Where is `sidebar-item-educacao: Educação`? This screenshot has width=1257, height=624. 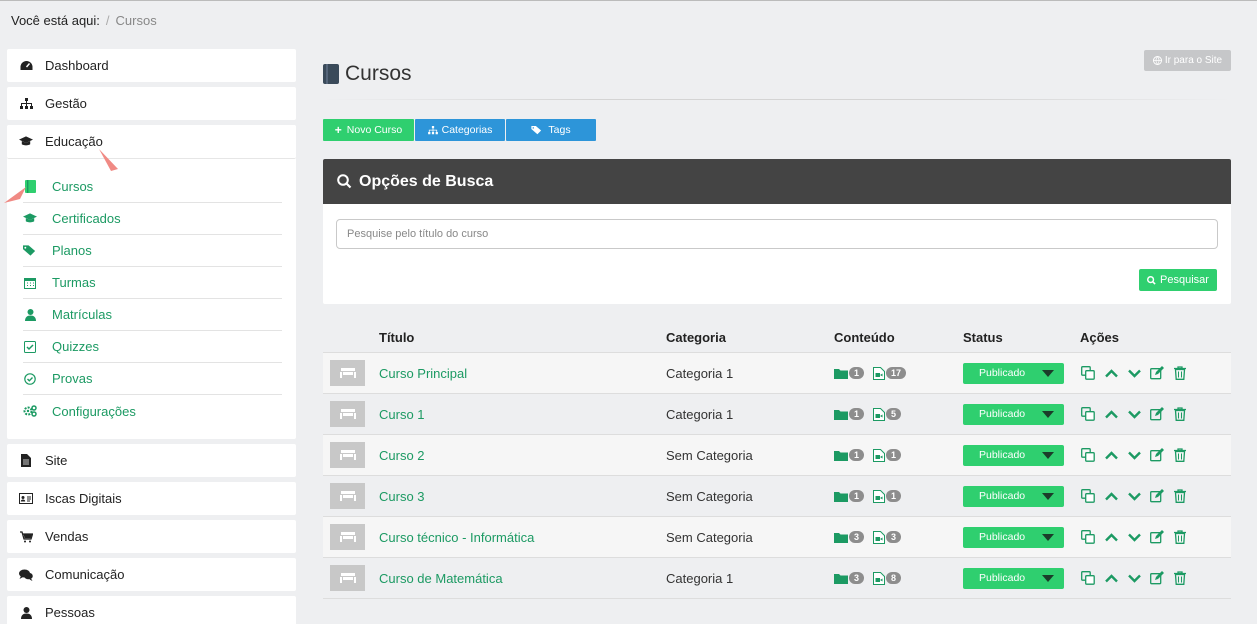
sidebar-item-educacao: Educação is located at coordinates (151, 142).